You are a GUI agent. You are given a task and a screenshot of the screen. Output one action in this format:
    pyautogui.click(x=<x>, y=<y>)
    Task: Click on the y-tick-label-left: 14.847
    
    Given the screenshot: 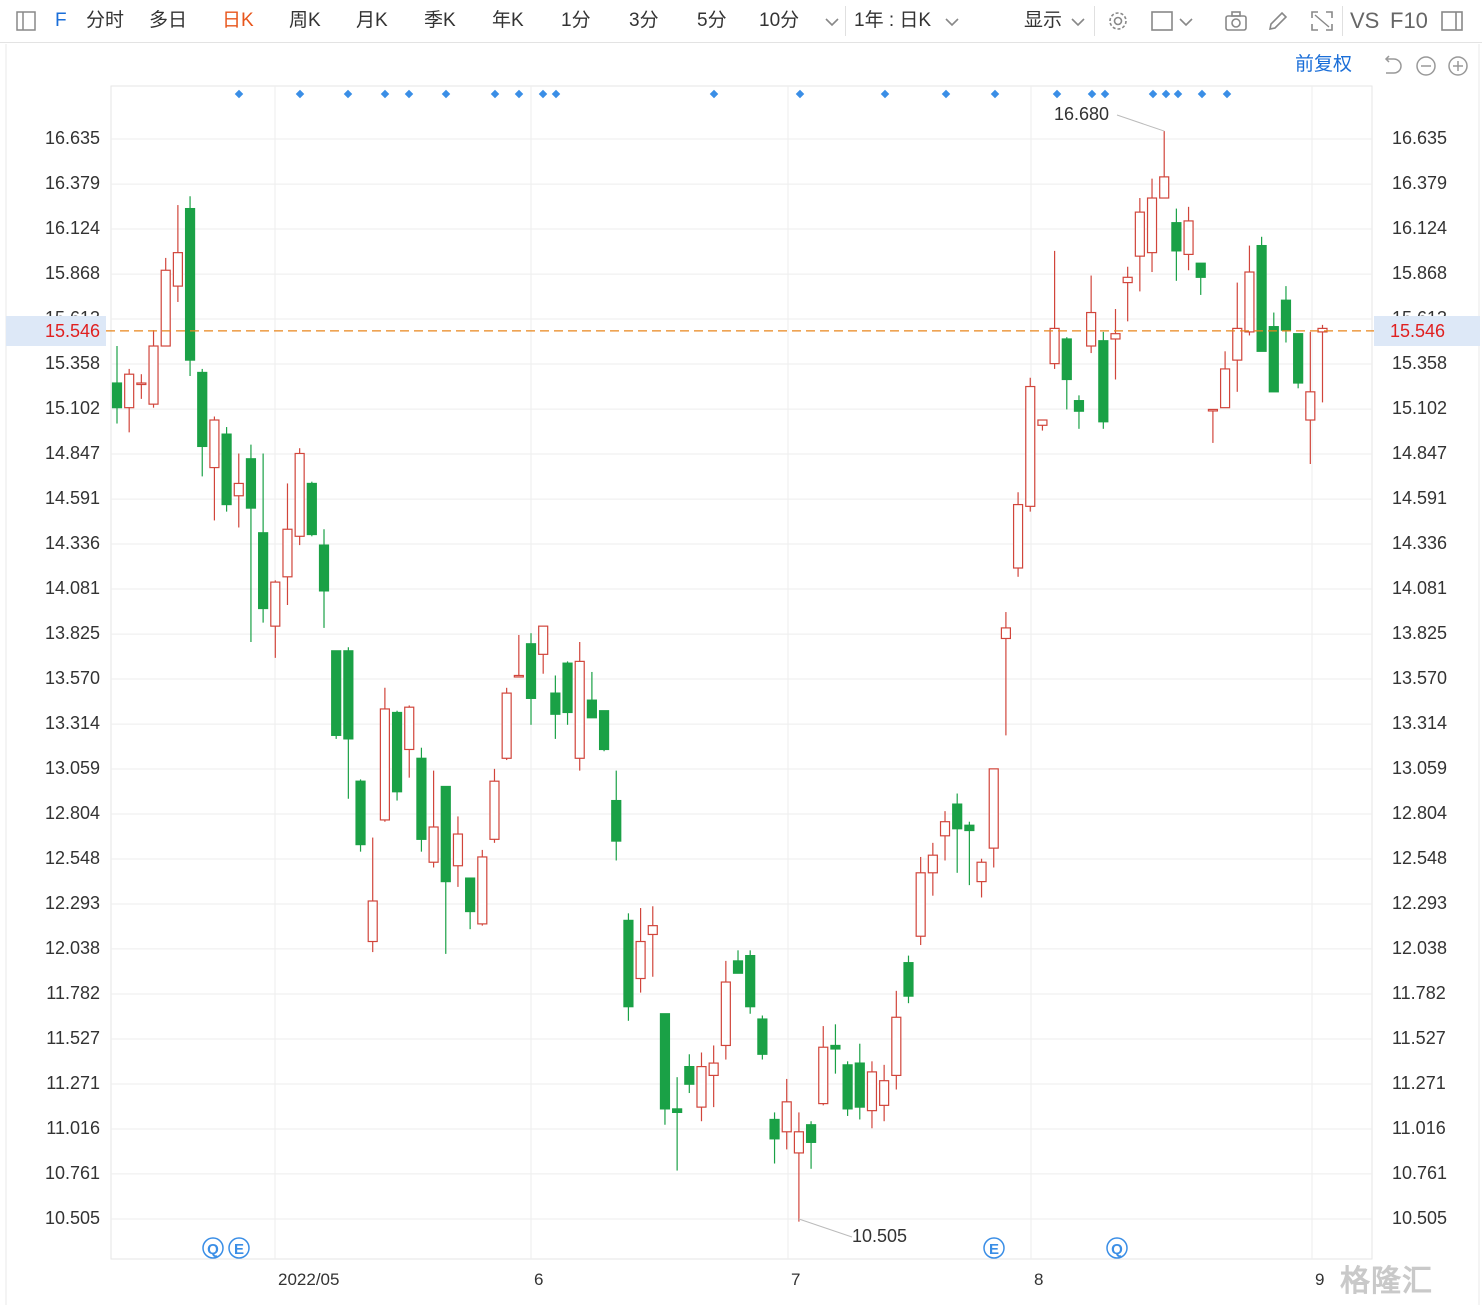 What is the action you would take?
    pyautogui.click(x=72, y=453)
    